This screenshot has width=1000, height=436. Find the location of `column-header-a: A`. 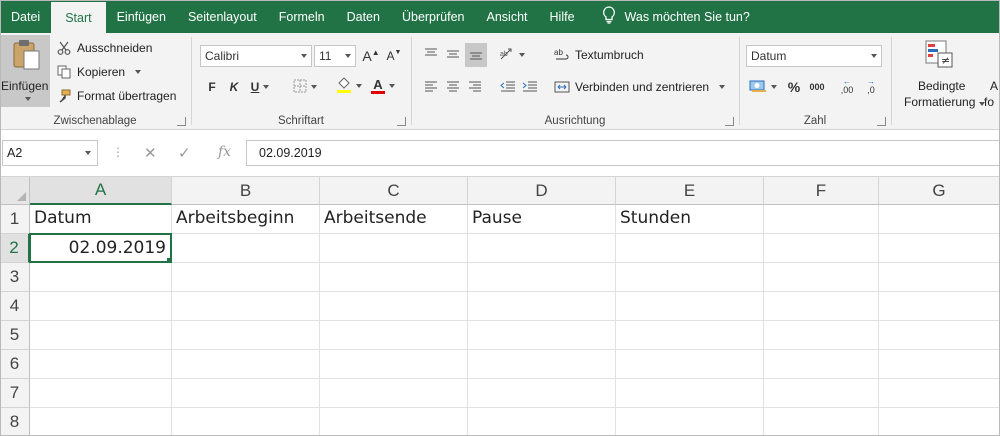

column-header-a: A is located at coordinates (101, 191).